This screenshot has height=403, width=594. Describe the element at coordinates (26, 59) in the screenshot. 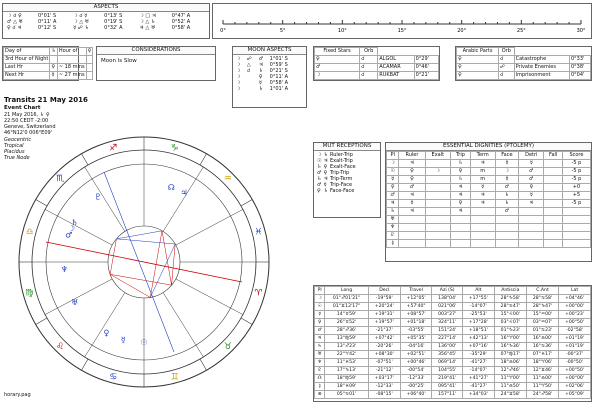

I see `day-hour-cell: 3rd Hour of Night` at that location.